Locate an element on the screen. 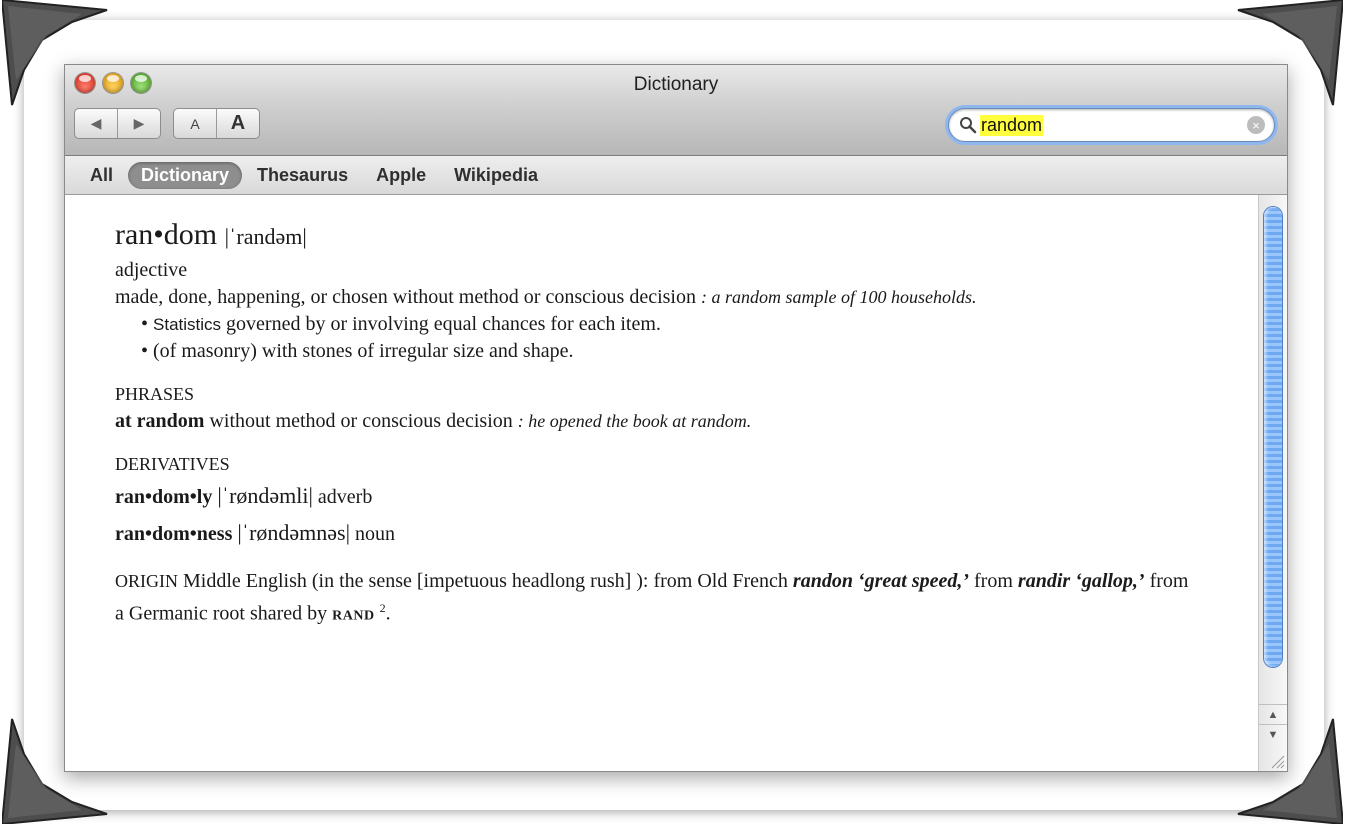  tab-thesaurus: Thesaurus is located at coordinates (302, 175).